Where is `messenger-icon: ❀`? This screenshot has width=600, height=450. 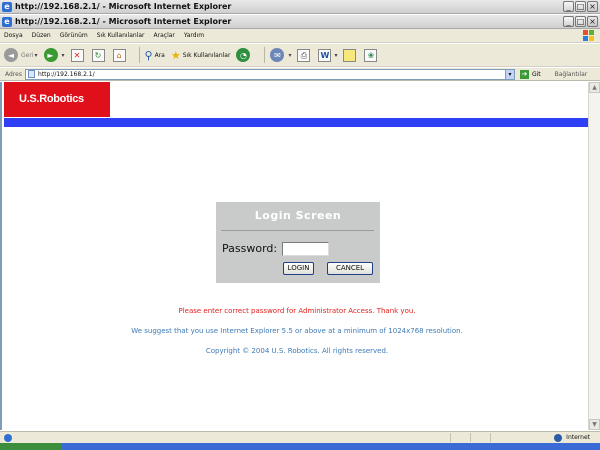 messenger-icon: ❀ is located at coordinates (371, 55).